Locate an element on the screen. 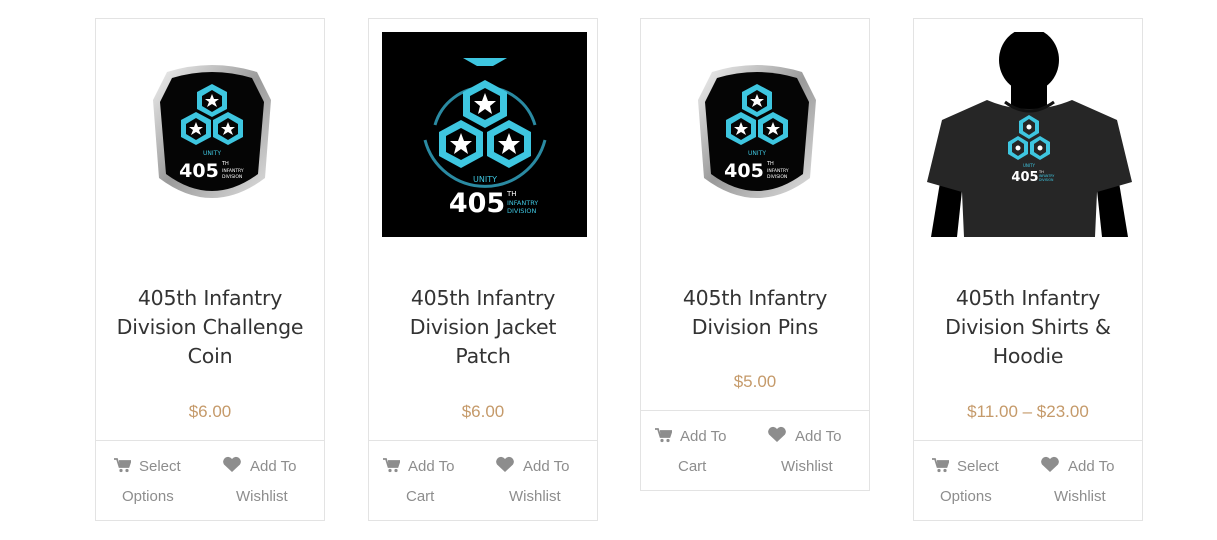 The width and height of the screenshot is (1217, 540). coin-emblem-image: UNITY 405 TH INFANTRY DIVISION is located at coordinates (211, 131).